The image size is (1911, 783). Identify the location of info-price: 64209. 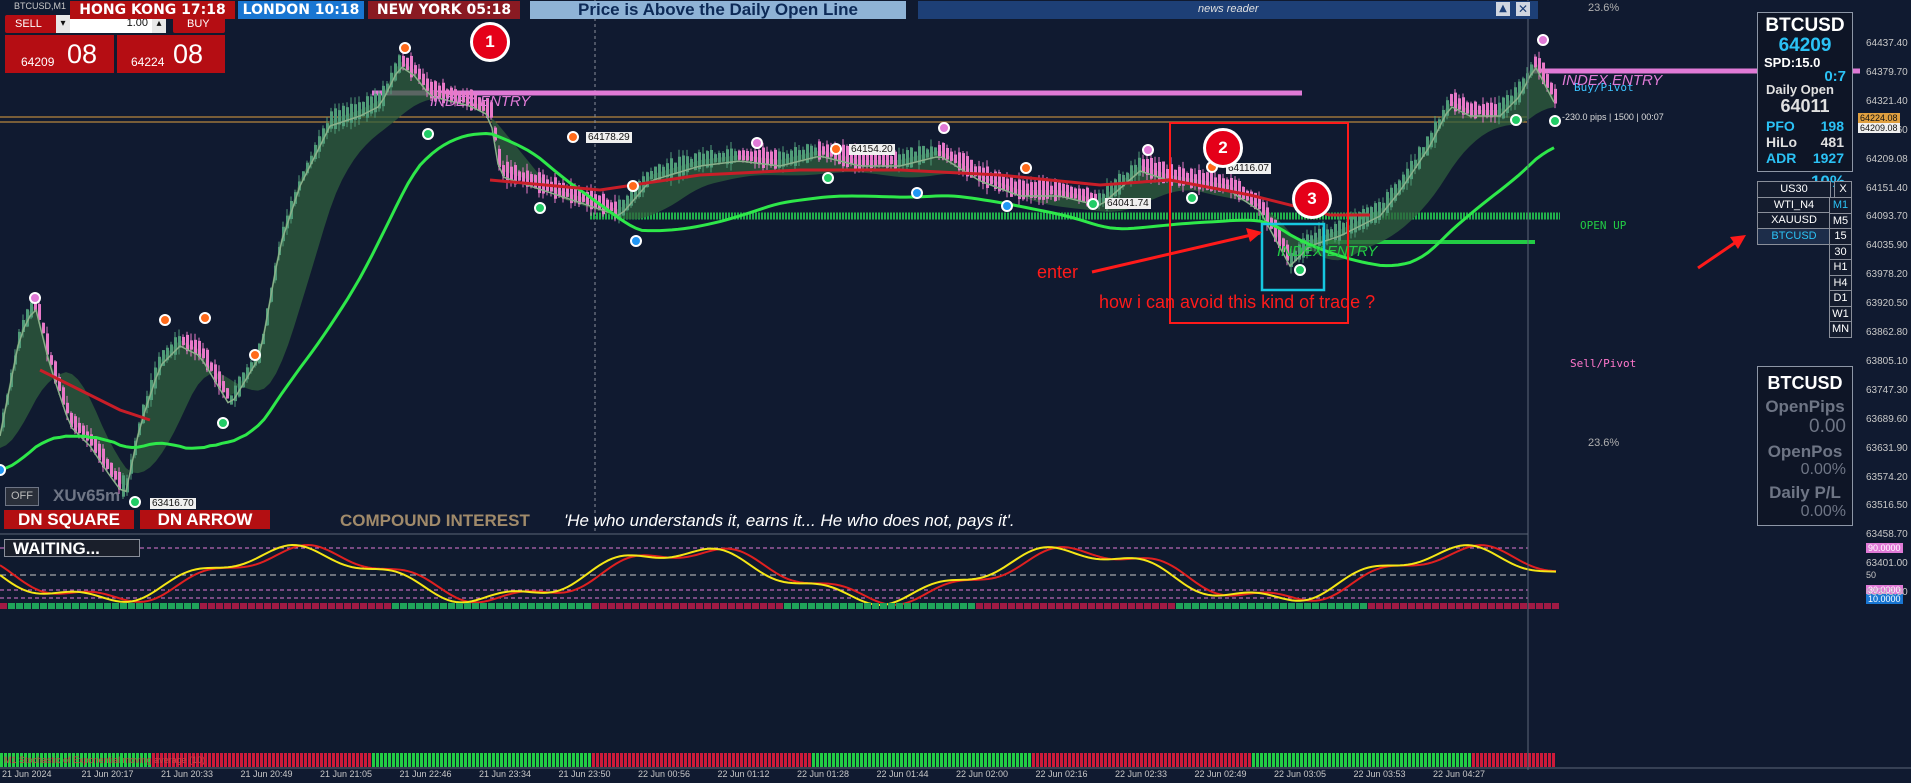
(1805, 45).